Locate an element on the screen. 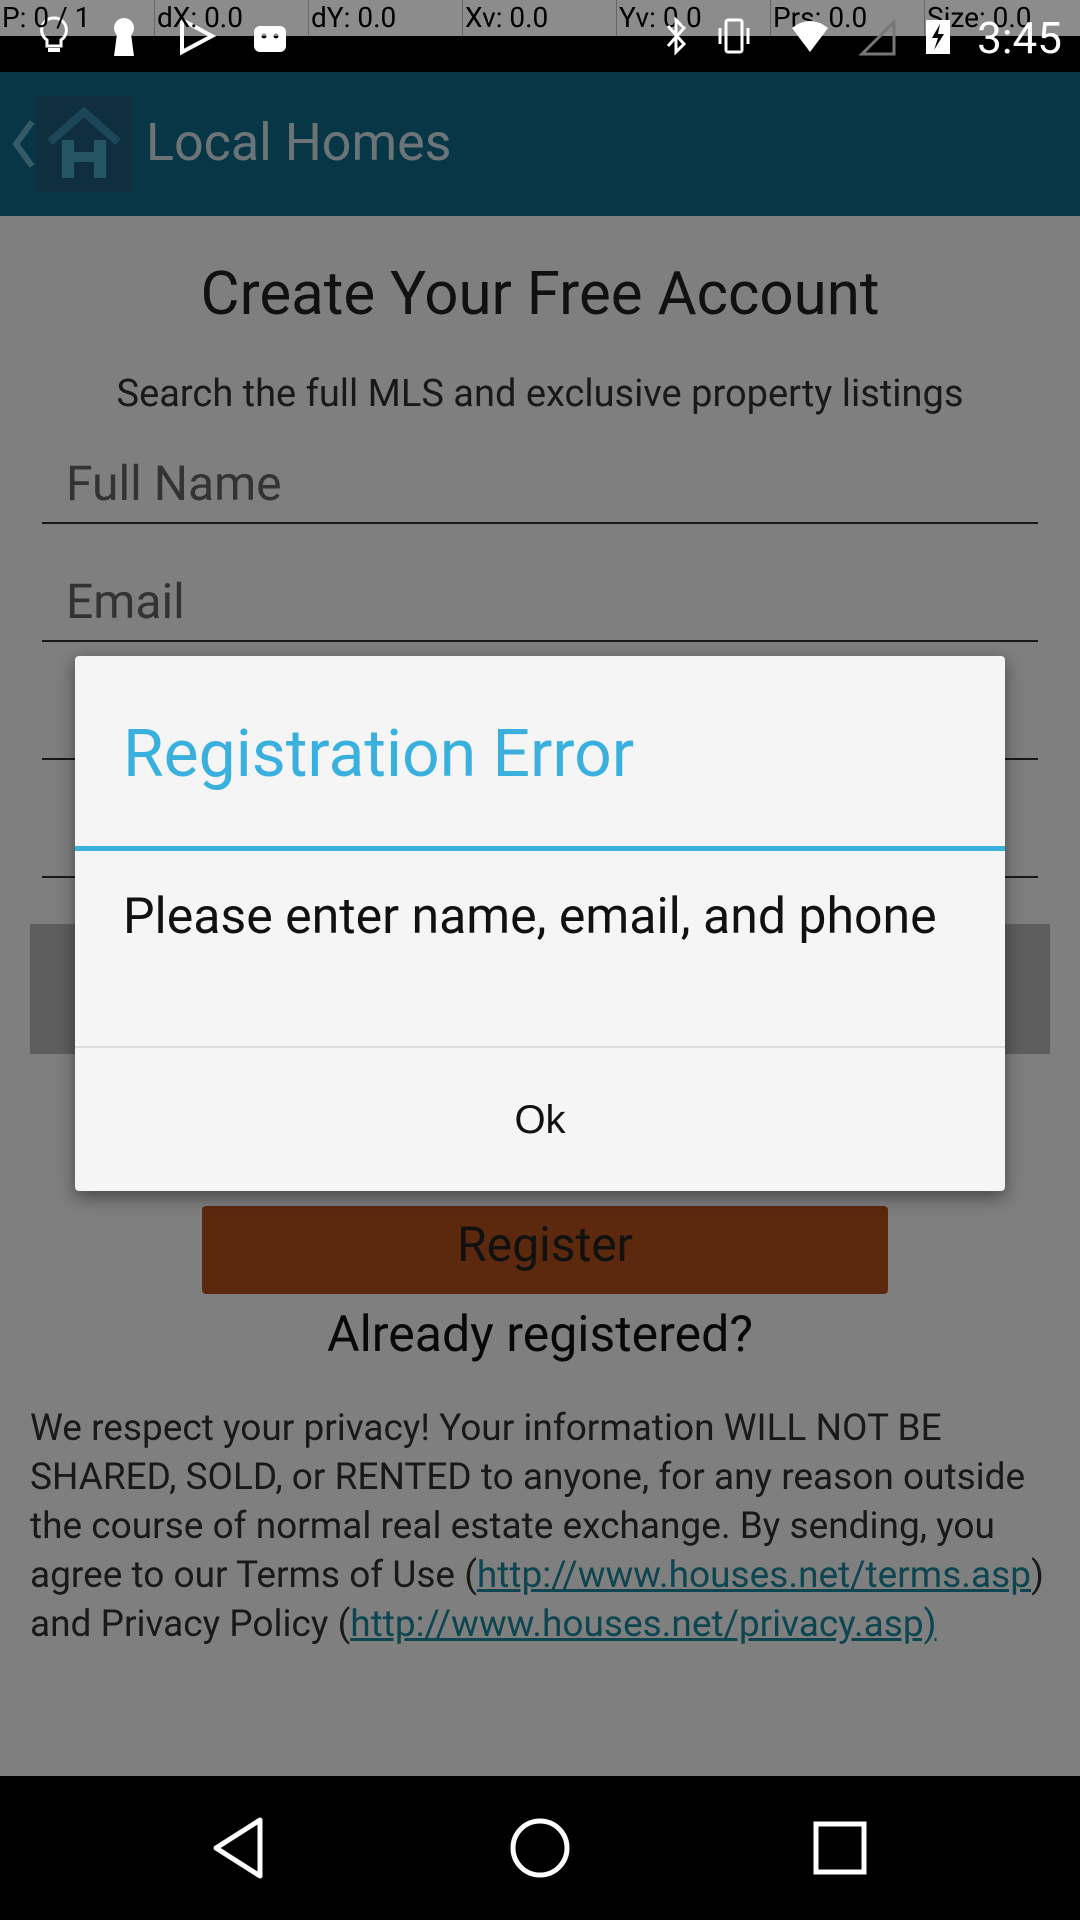 The width and height of the screenshot is (1080, 1920). no-signal-icon is located at coordinates (877, 37).